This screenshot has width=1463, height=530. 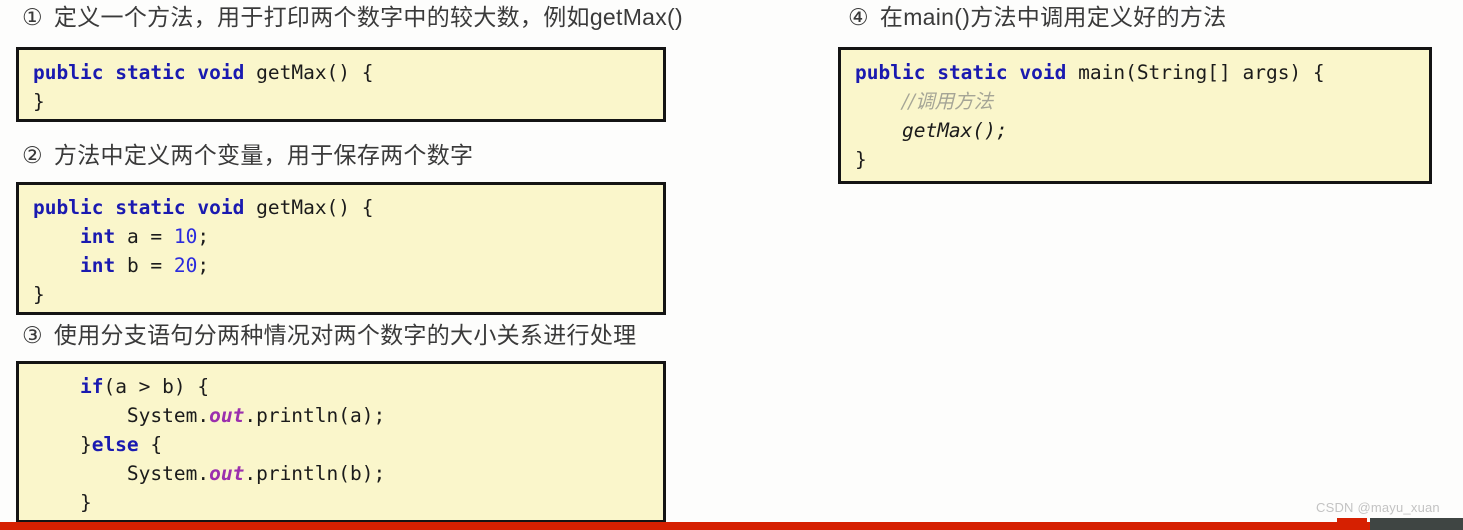 What do you see at coordinates (731, 526) in the screenshot?
I see `bottom-accent-bar-red` at bounding box center [731, 526].